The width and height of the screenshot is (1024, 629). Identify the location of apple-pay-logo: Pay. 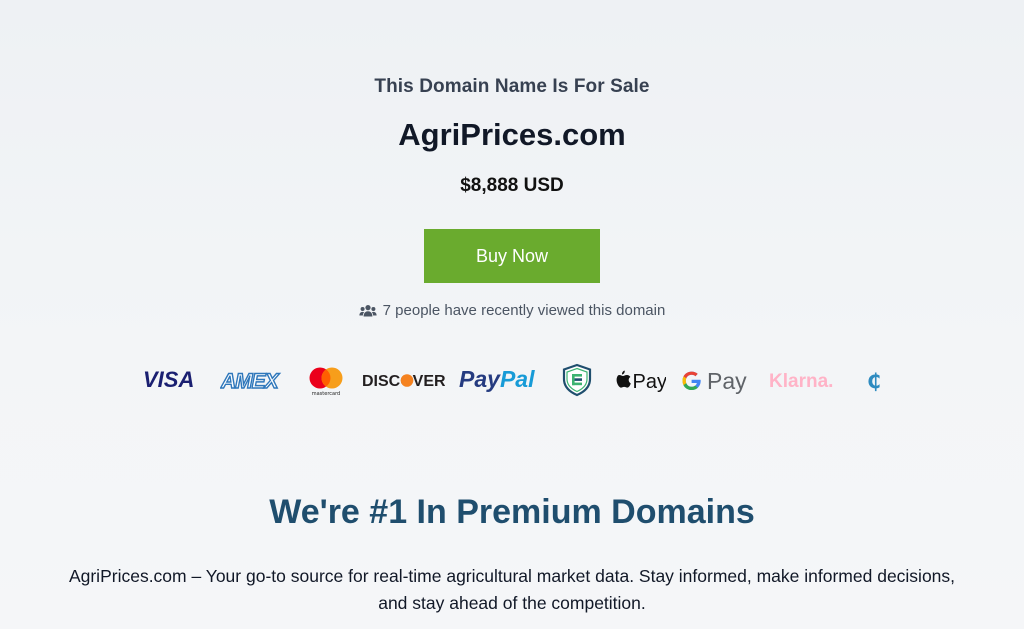
(638, 380).